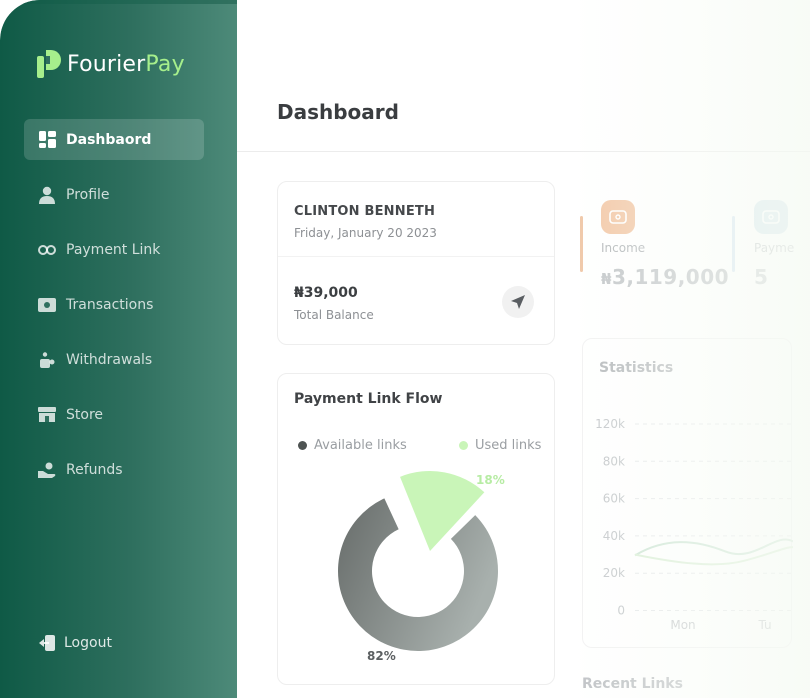 This screenshot has width=810, height=698. Describe the element at coordinates (326, 293) in the screenshot. I see `total-balance-value: ₦39,000` at that location.